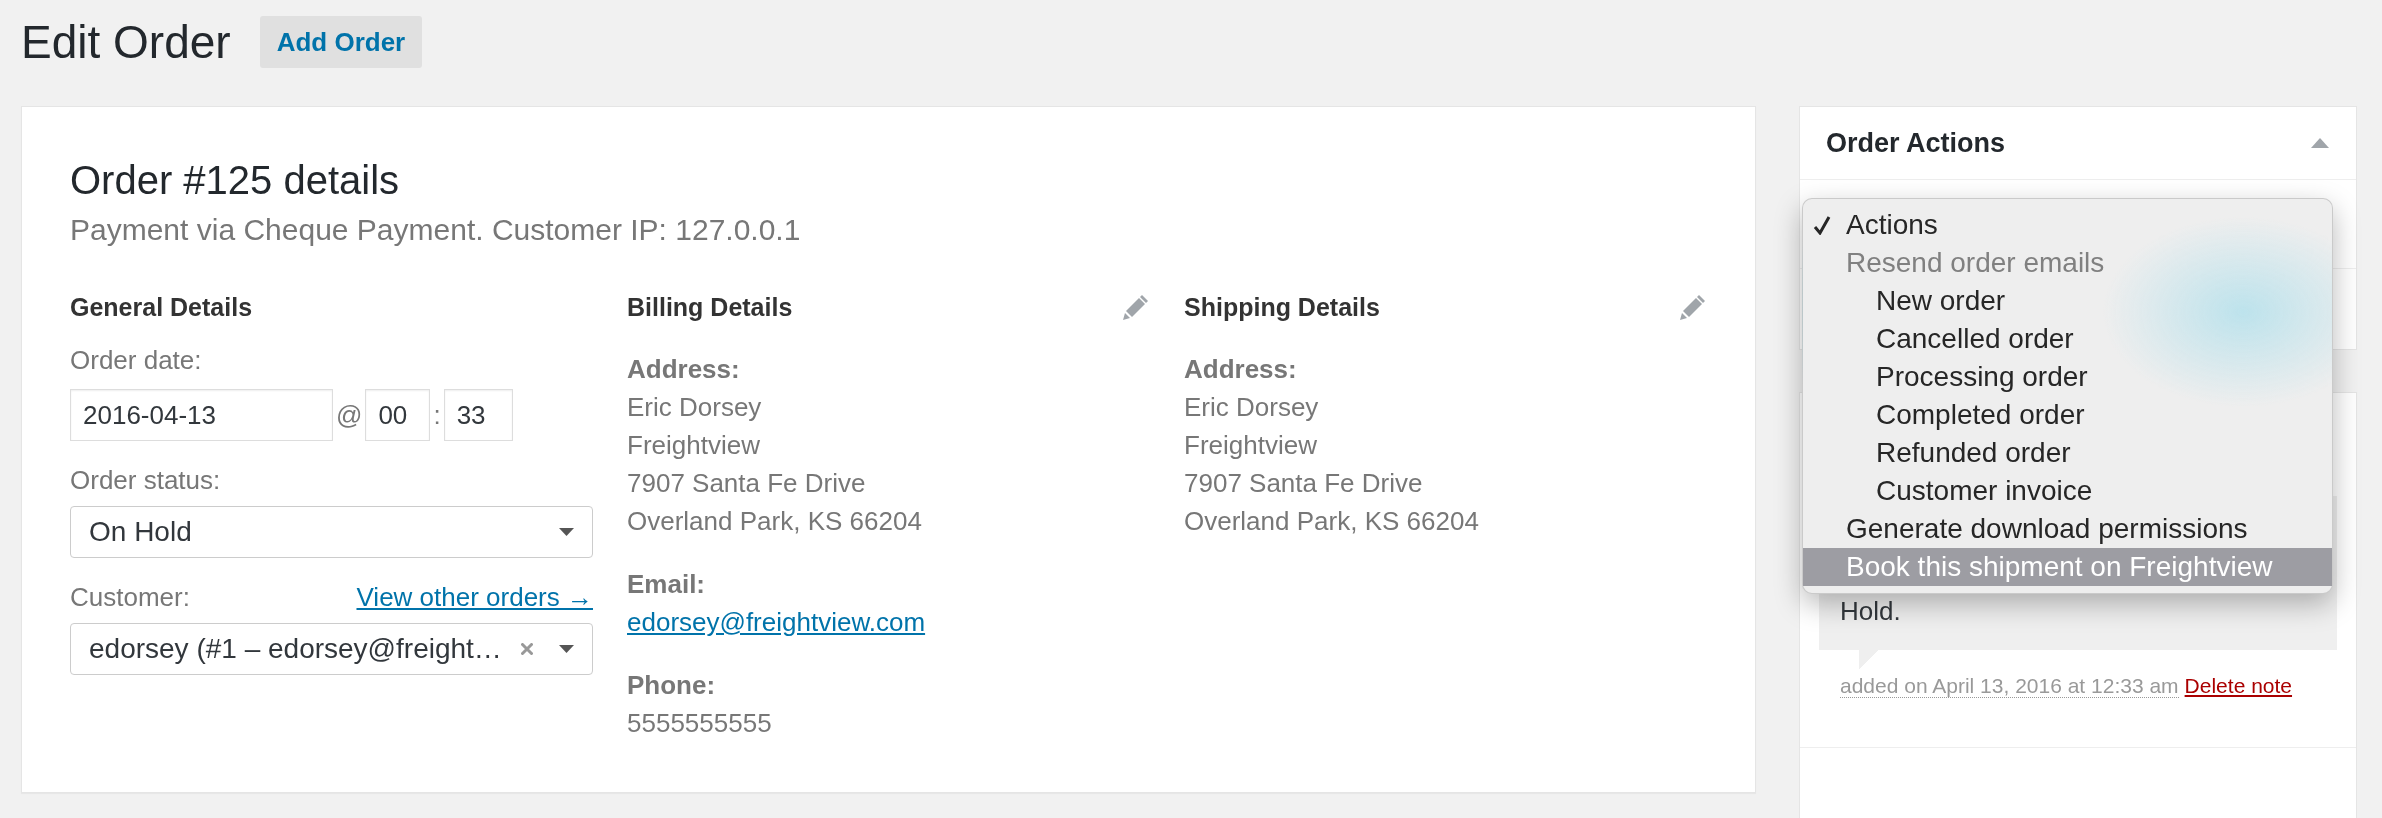 The width and height of the screenshot is (2382, 818). Describe the element at coordinates (671, 685) in the screenshot. I see `field-label: Phone:` at that location.